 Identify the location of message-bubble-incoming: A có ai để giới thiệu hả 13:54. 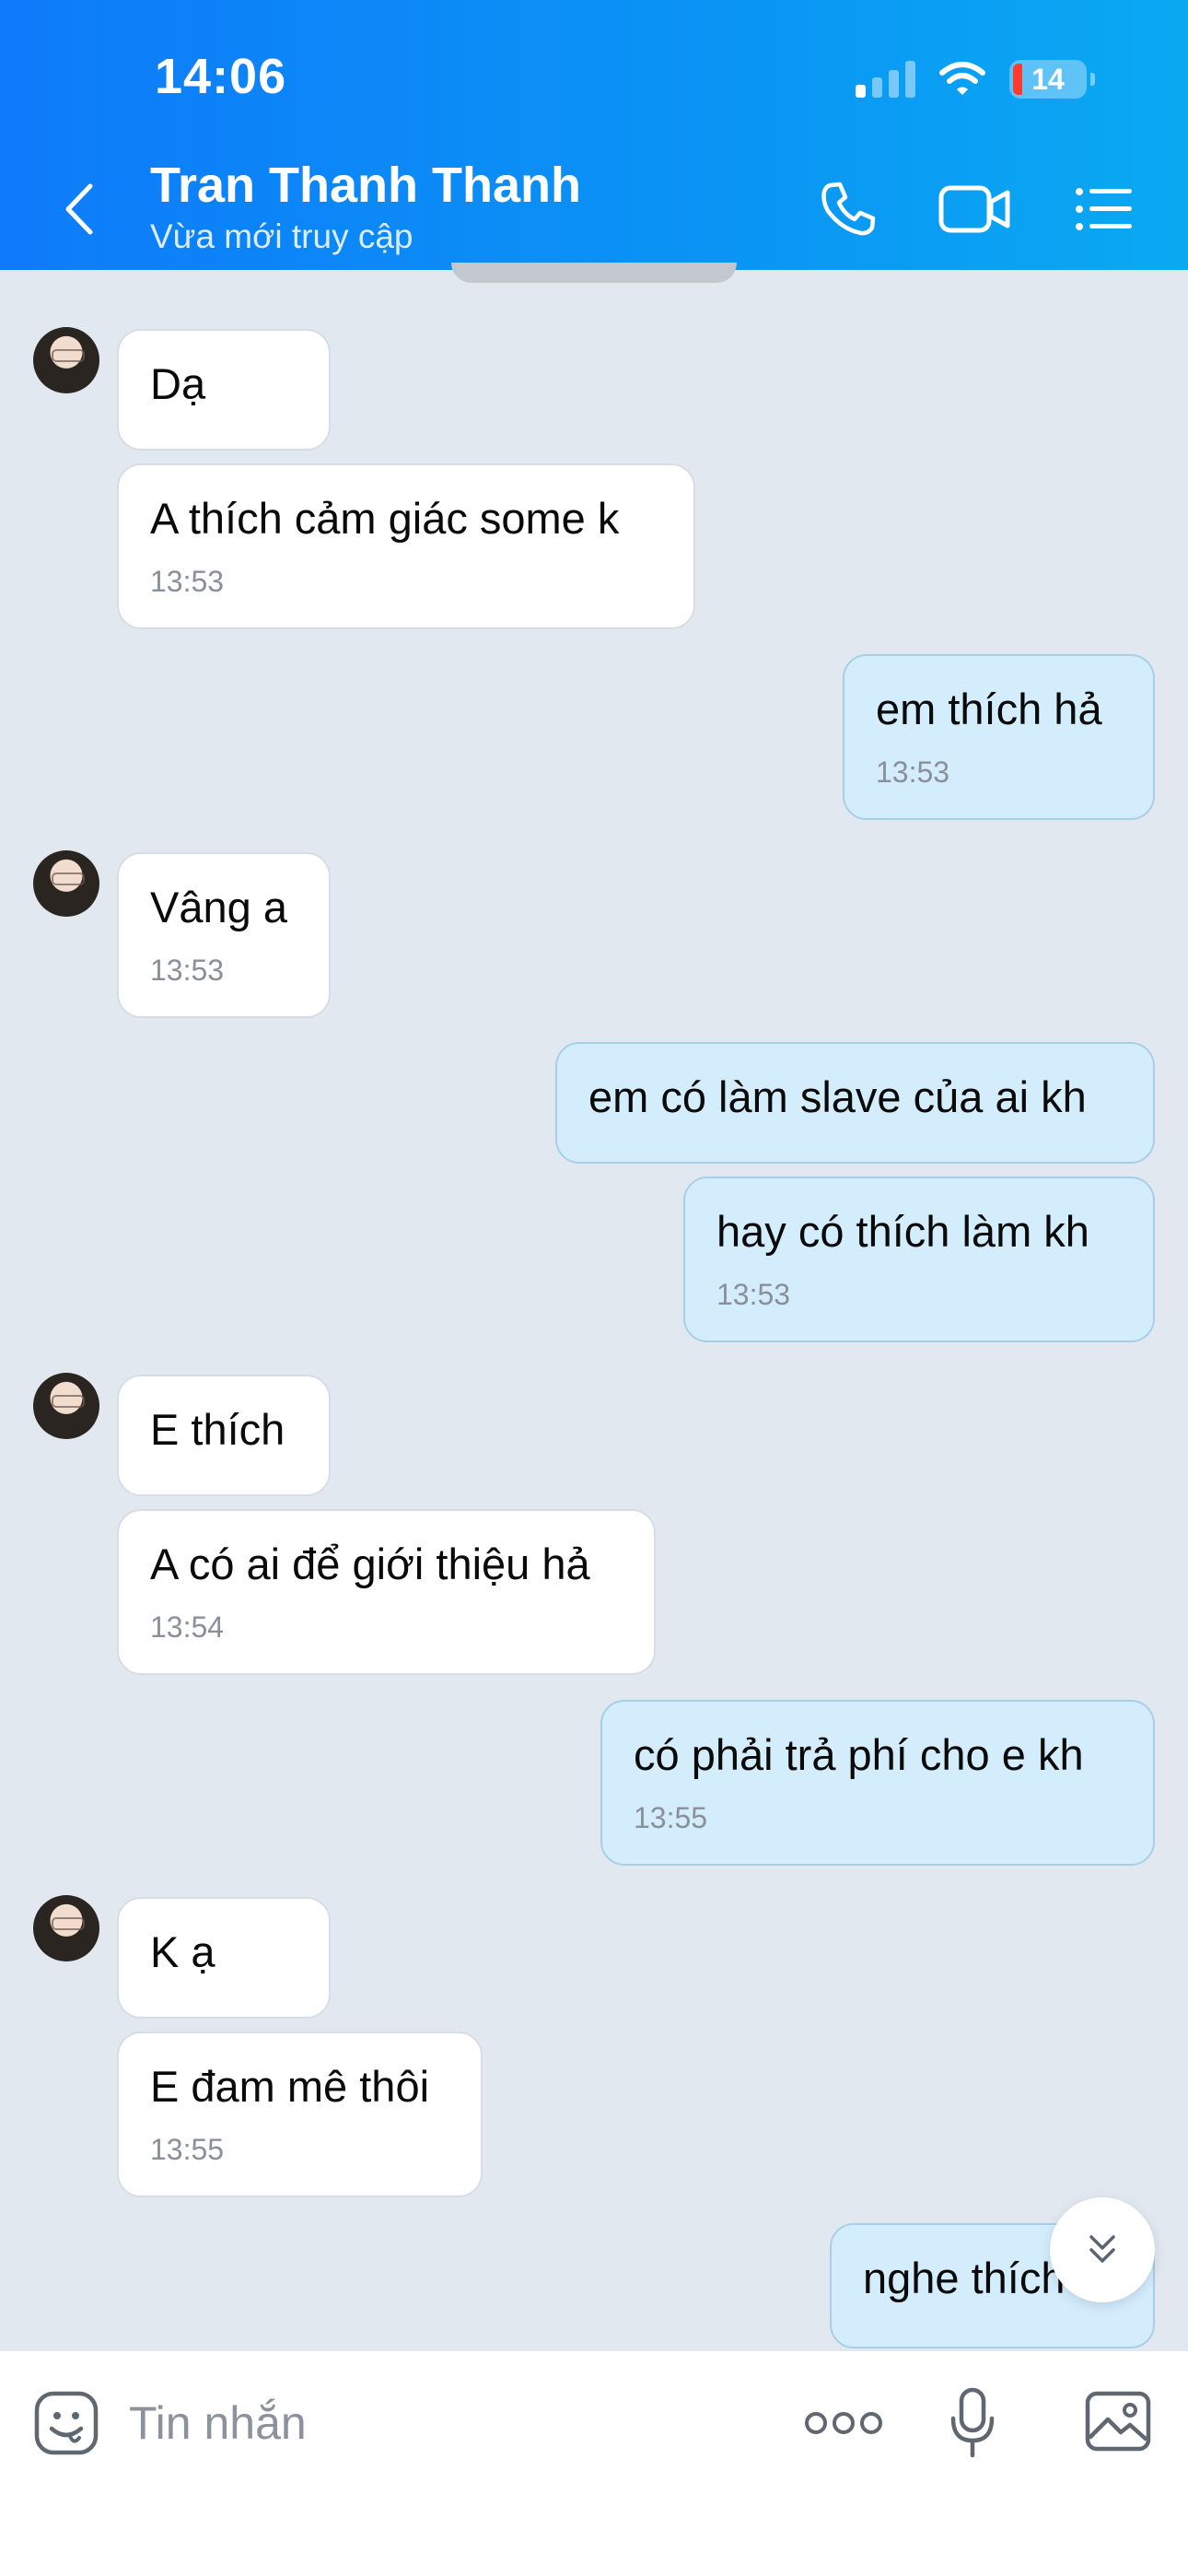
(386, 1592).